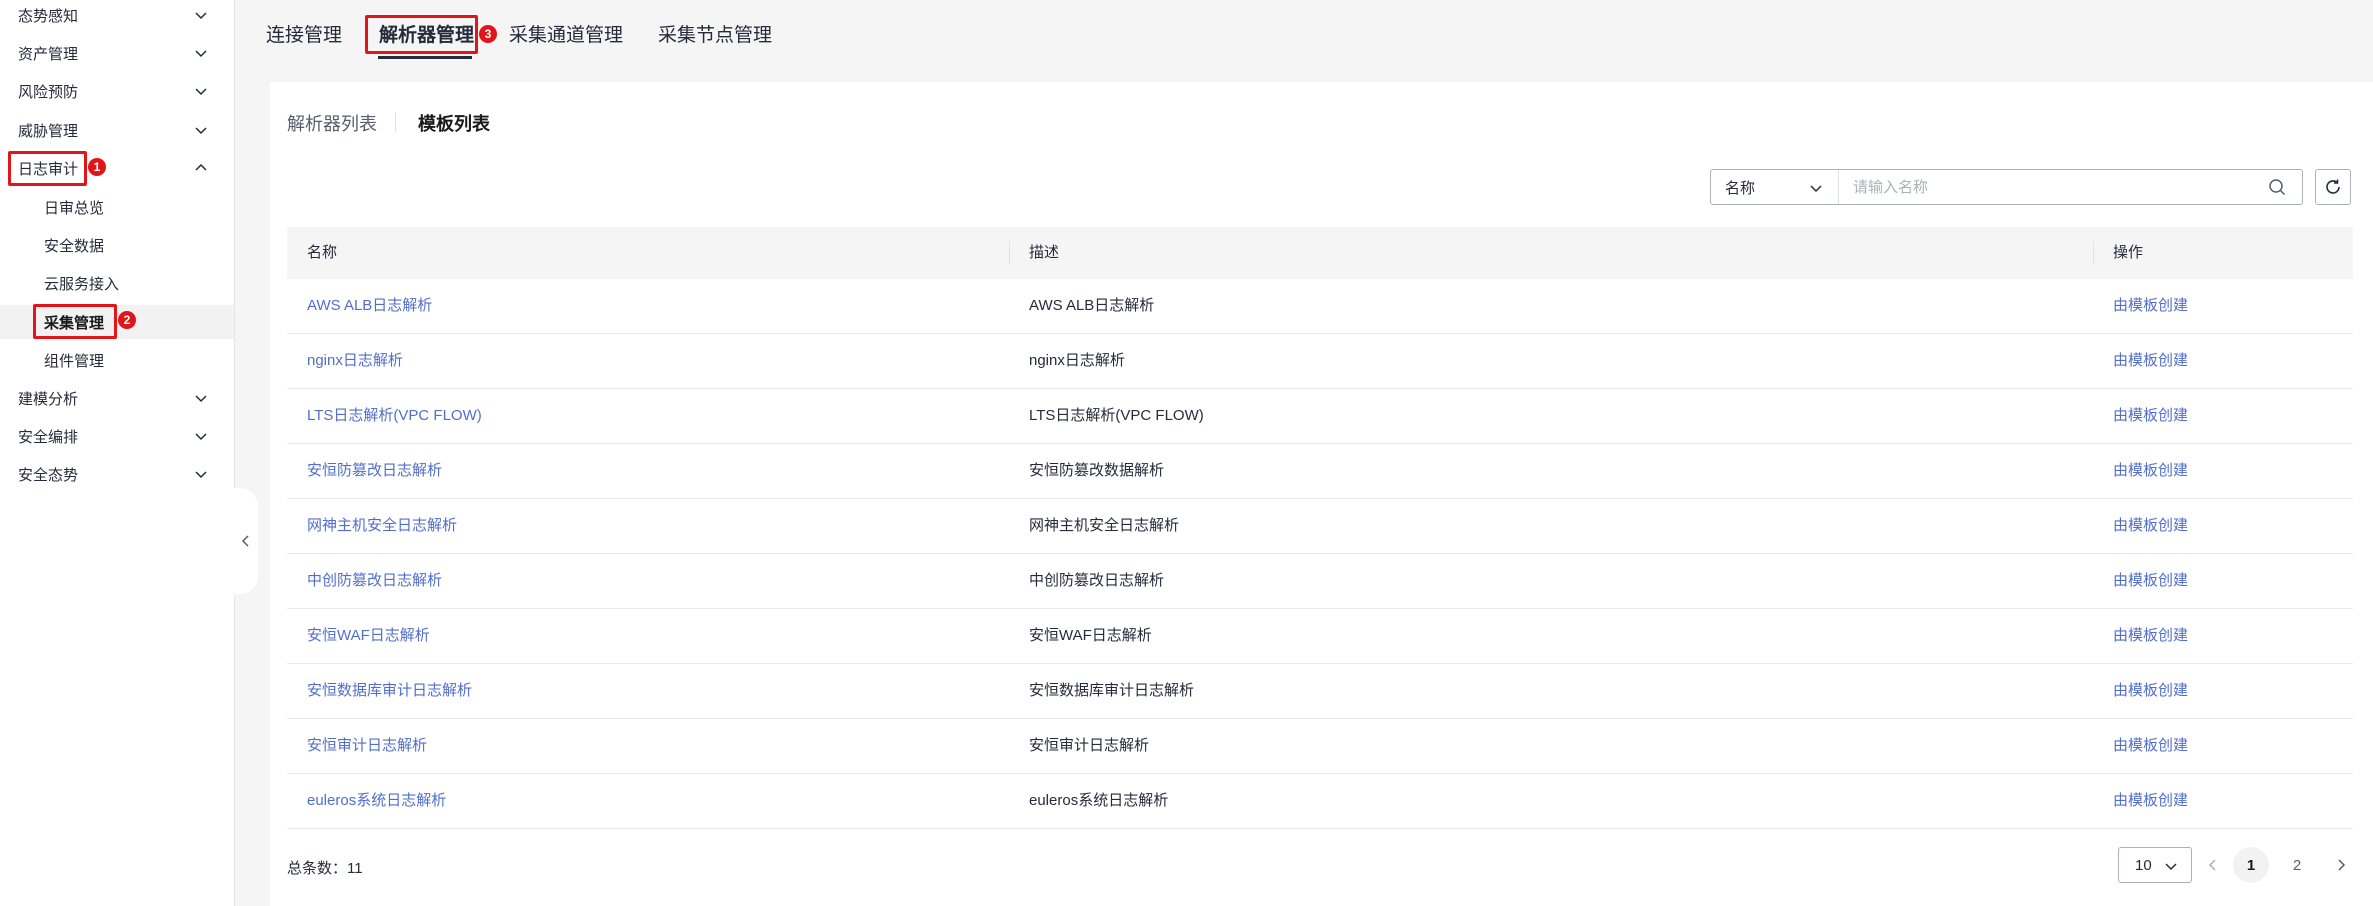  Describe the element at coordinates (454, 123) in the screenshot. I see `subtab-template-list: 模板列表` at that location.